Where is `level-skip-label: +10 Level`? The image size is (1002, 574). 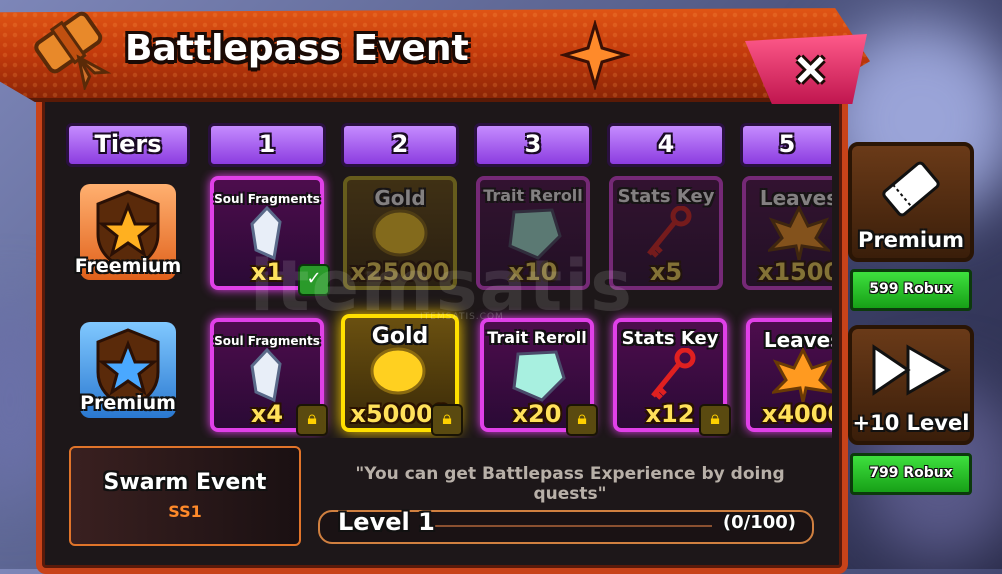
level-skip-label: +10 Level is located at coordinates (911, 423).